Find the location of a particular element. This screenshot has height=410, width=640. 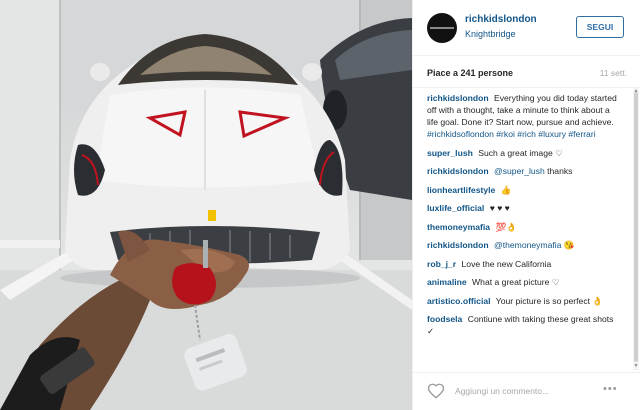

scrollbar-thumb is located at coordinates (636, 227).